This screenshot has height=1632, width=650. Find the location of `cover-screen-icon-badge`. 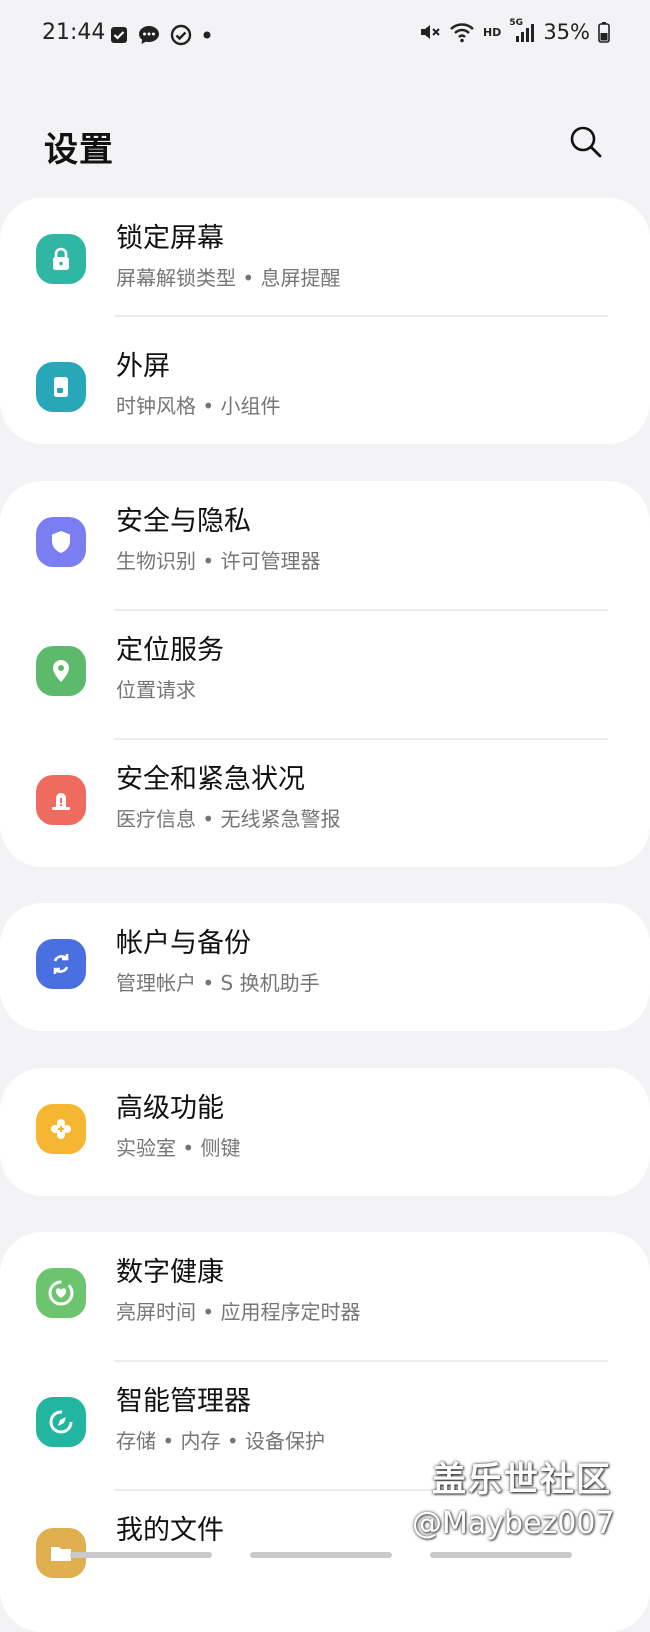

cover-screen-icon-badge is located at coordinates (61, 387).